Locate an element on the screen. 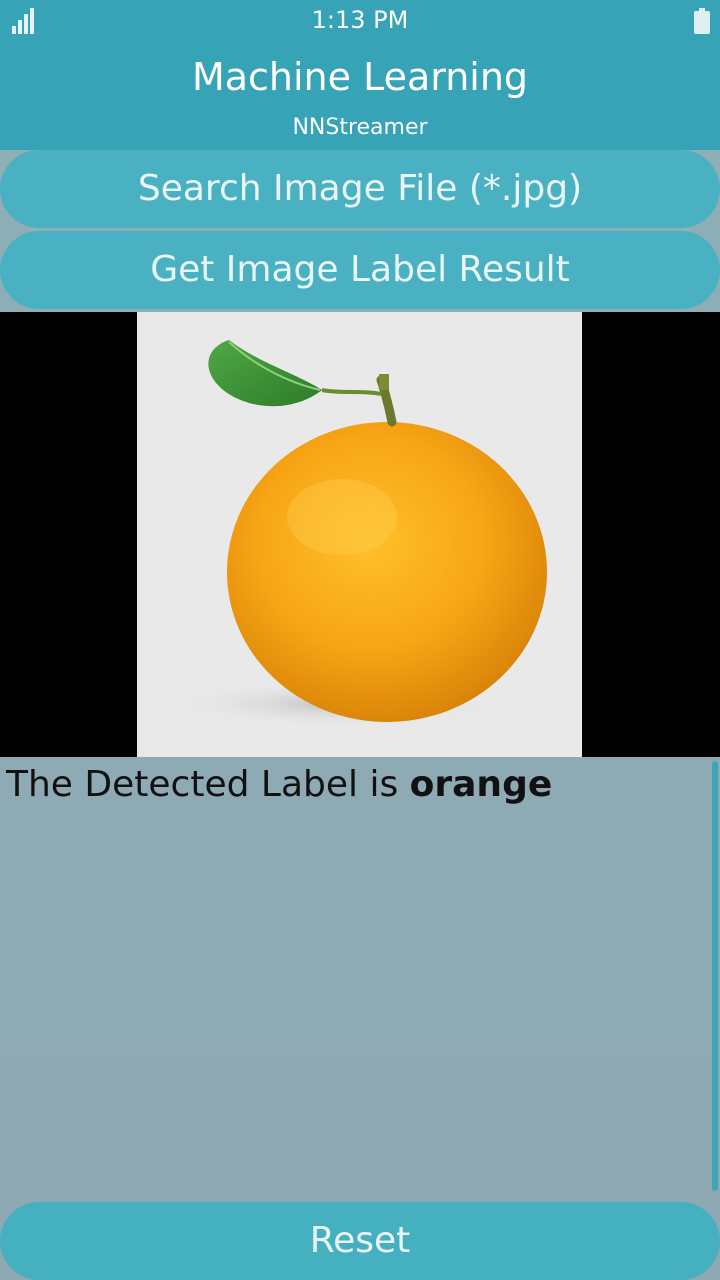 The width and height of the screenshot is (720, 1280). page-title: Machine Learning is located at coordinates (360, 77).